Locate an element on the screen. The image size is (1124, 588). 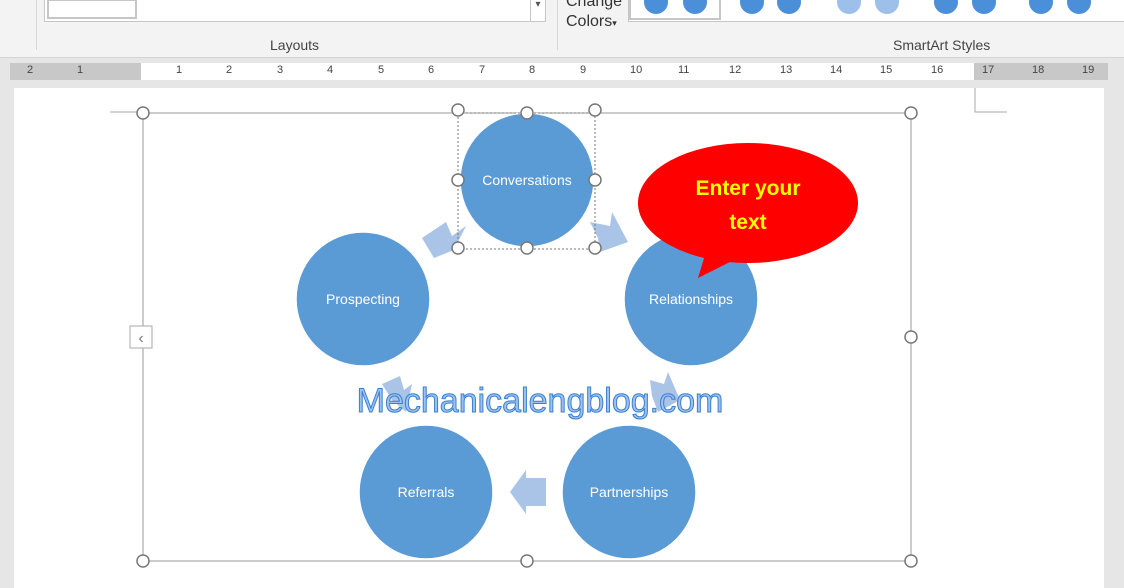
node-partnerships: Partnerships is located at coordinates (629, 492).